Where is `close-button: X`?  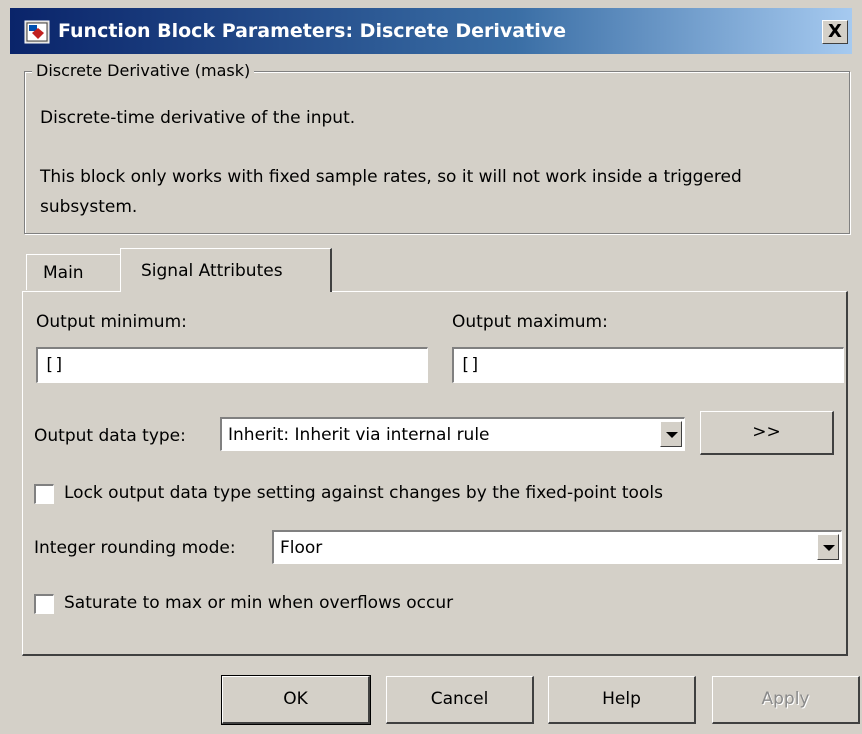
close-button: X is located at coordinates (835, 32).